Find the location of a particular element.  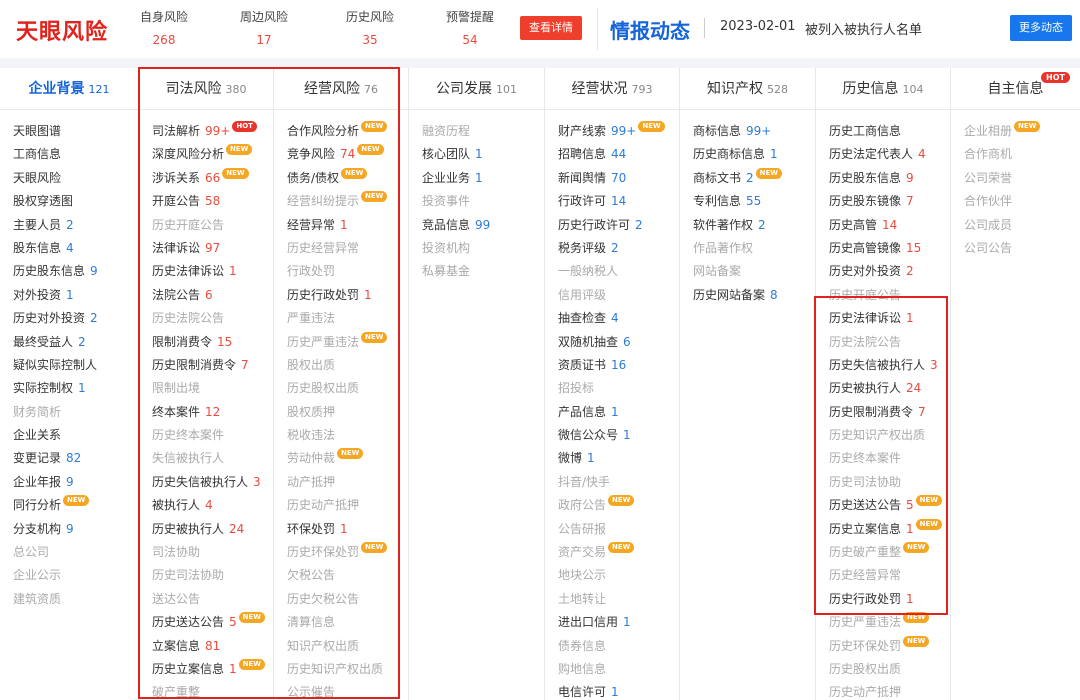

list-item: 限制消费令 15 is located at coordinates (206, 342).